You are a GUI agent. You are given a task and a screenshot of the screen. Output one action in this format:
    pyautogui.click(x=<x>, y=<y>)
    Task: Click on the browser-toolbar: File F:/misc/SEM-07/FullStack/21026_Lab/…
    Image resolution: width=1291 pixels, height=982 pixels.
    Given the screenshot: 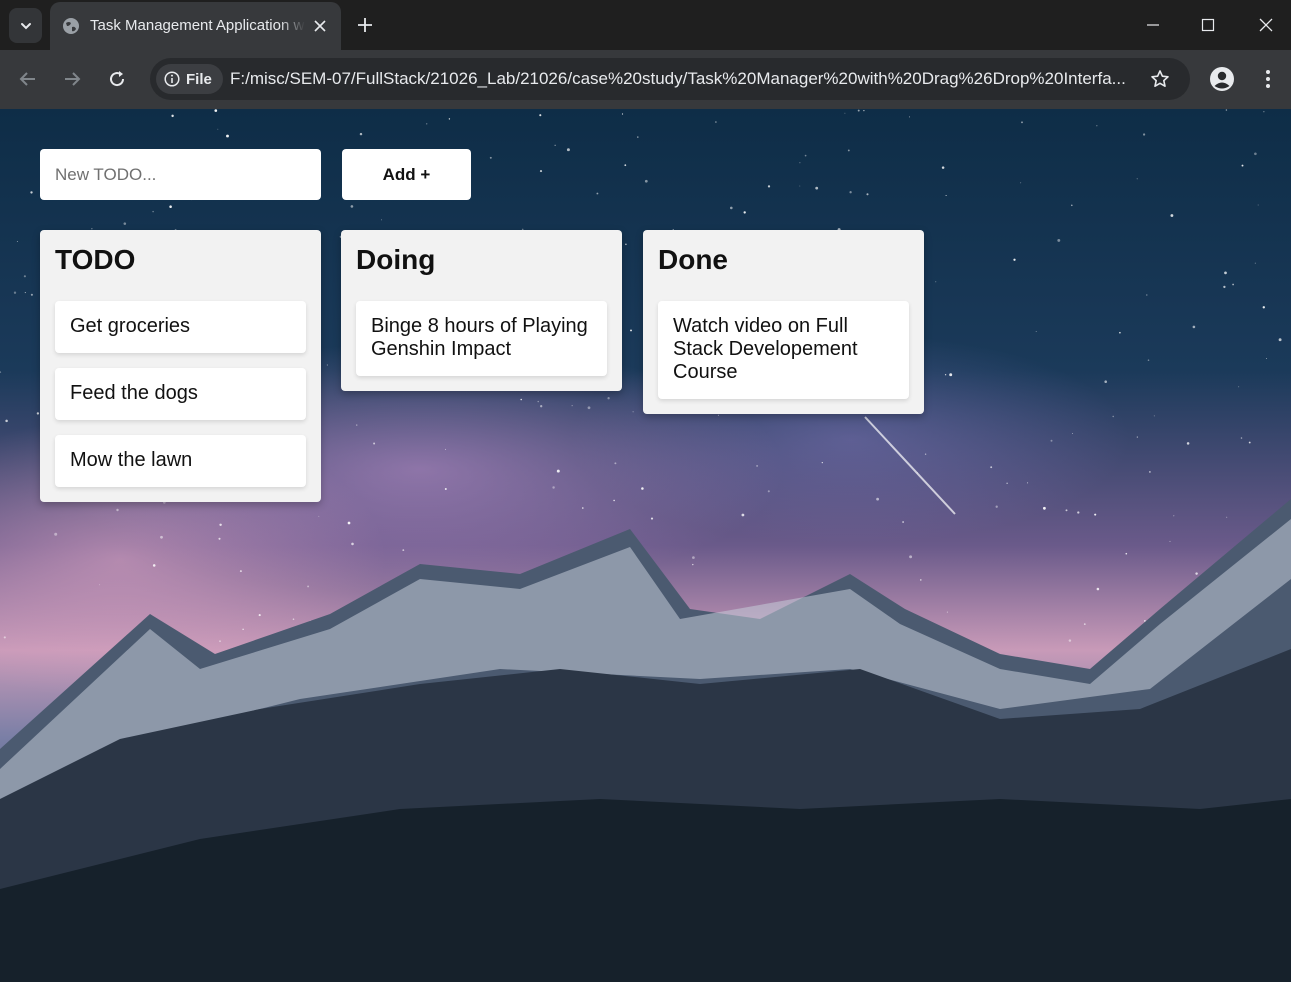 What is the action you would take?
    pyautogui.click(x=645, y=79)
    